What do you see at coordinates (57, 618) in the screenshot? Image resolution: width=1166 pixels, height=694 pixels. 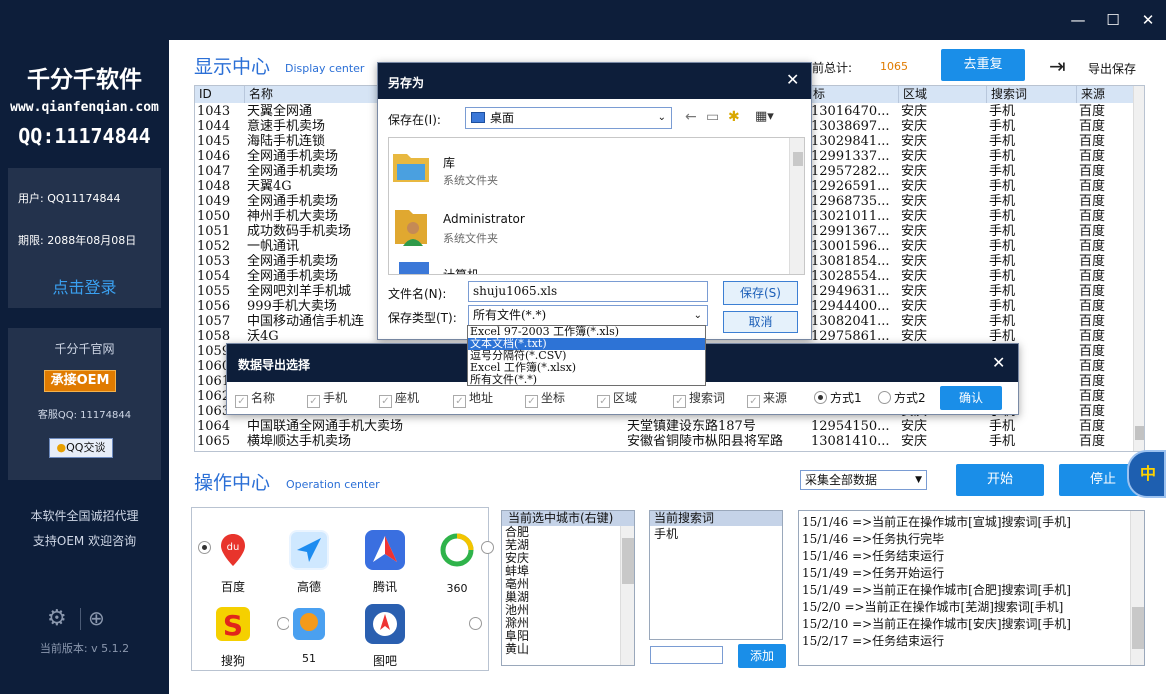 I see `gear-icon: ⚙` at bounding box center [57, 618].